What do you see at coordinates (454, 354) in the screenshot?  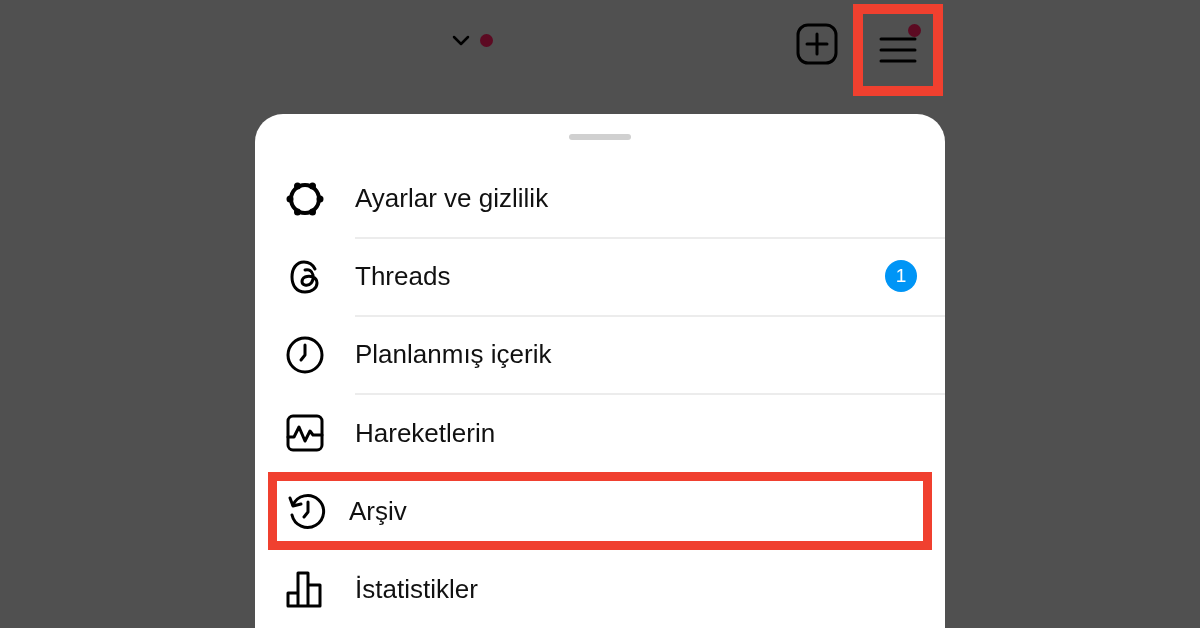 I see `menu-item-label: Planlanmış içerik` at bounding box center [454, 354].